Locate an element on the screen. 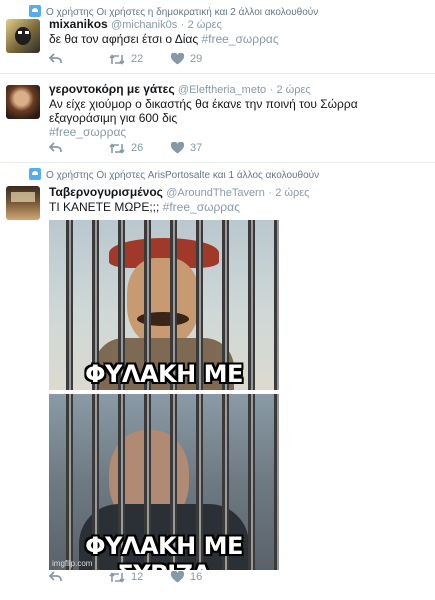 Image resolution: width=435 pixels, height=600 pixels. tweet-text: ΤΙ ΚΑΝΕΤΕ ΜΩΡΕ;;; #free_σωρρας is located at coordinates (236, 207).